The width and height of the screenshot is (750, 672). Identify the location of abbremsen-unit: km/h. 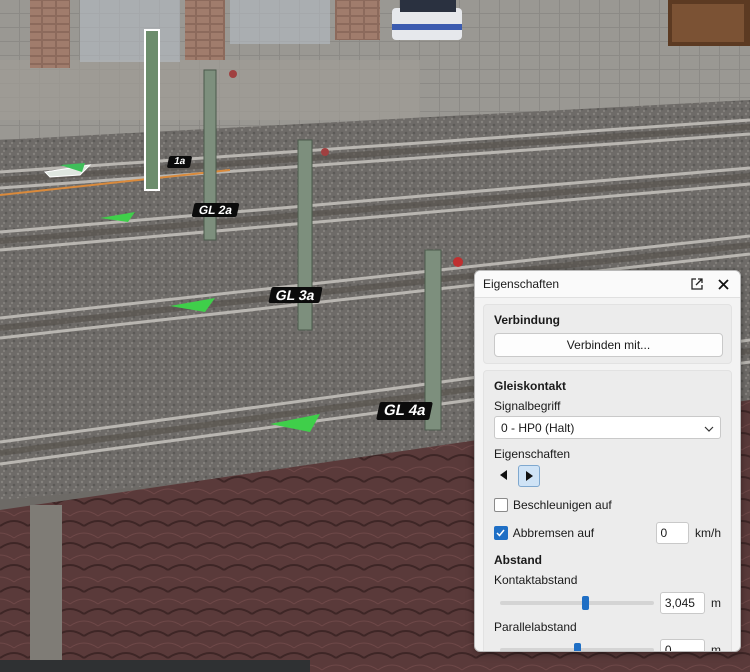
(707, 533).